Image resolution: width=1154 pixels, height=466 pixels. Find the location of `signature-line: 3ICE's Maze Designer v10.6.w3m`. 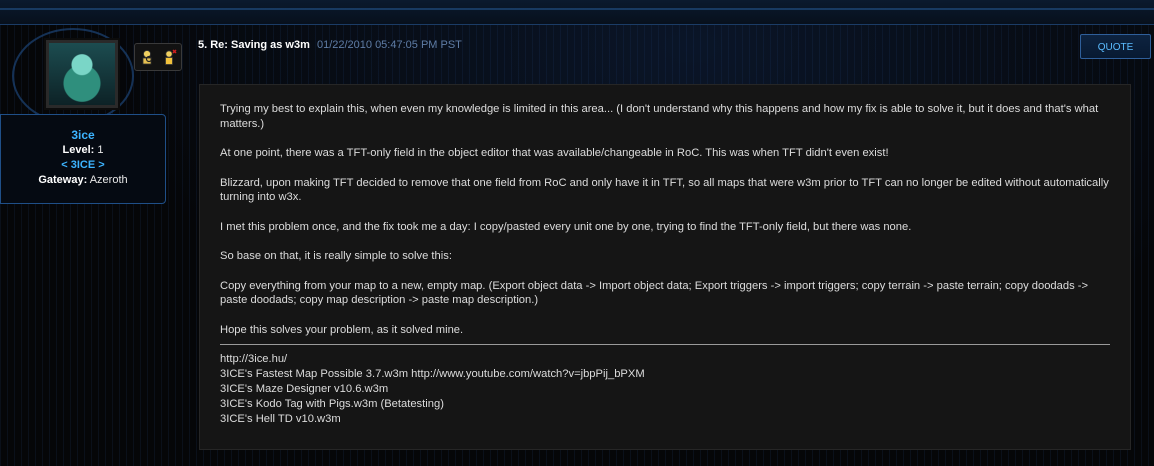

signature-line: 3ICE's Maze Designer v10.6.w3m is located at coordinates (304, 389).